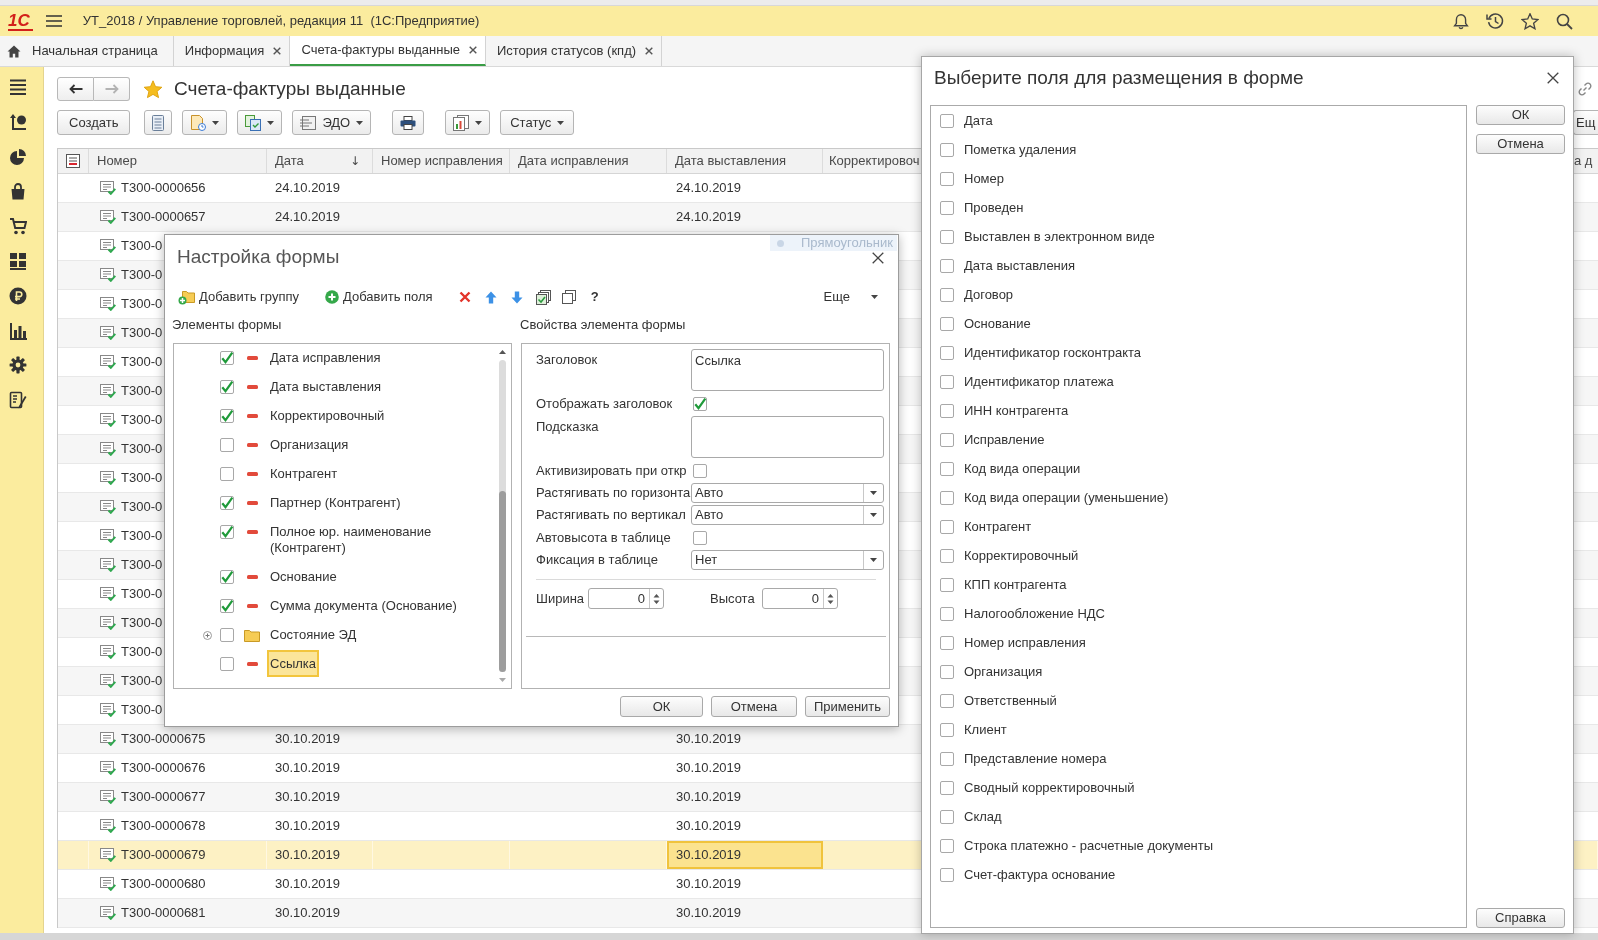  I want to click on cancel-button: Отмена, so click(1520, 144).